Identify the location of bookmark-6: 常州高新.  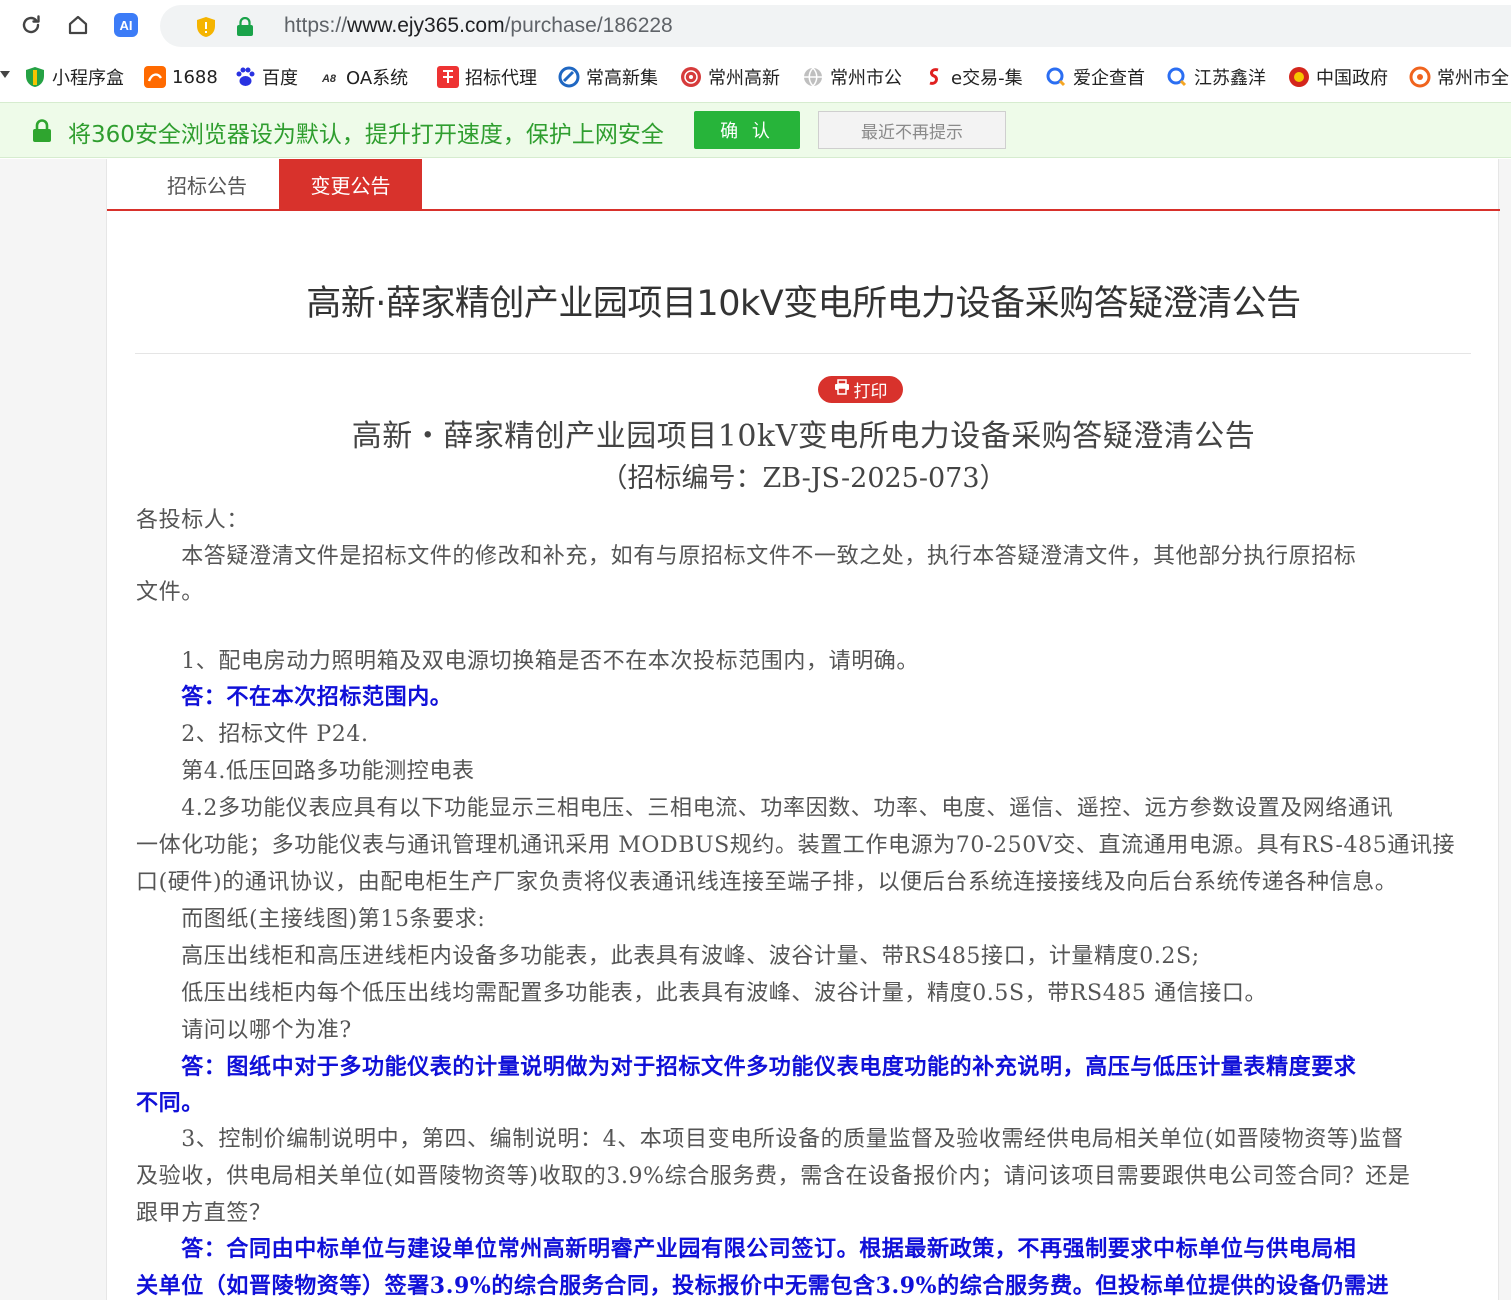
(732, 77).